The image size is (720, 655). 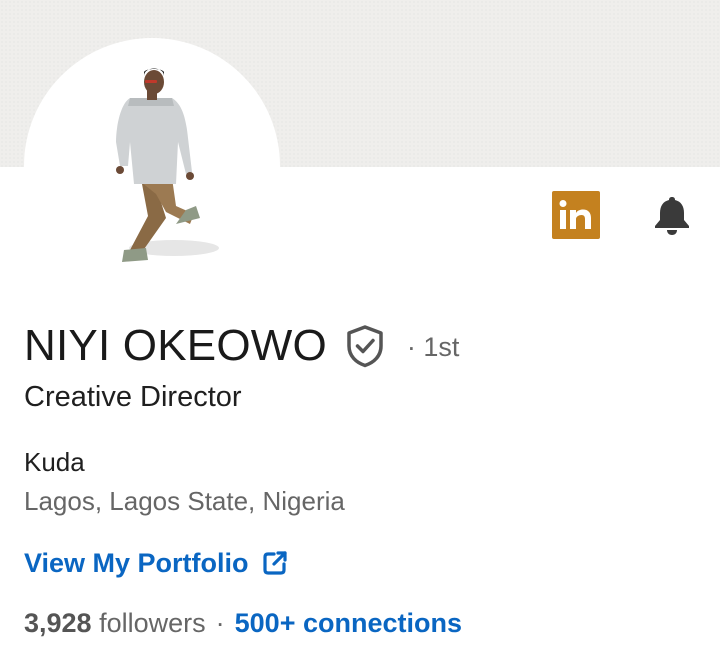 What do you see at coordinates (54, 462) in the screenshot?
I see `profile-company: Kuda` at bounding box center [54, 462].